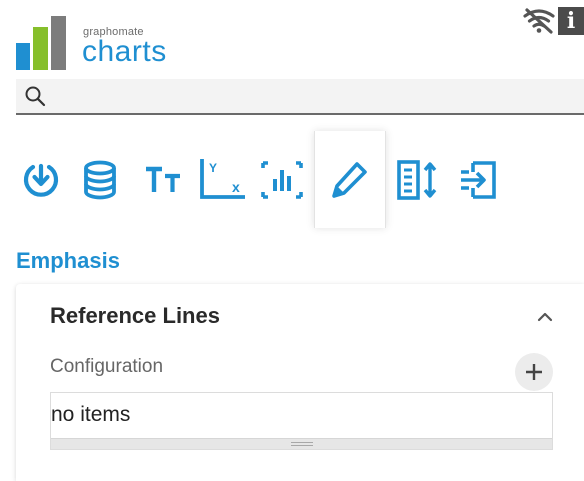  I want to click on axis-y-letter: Y, so click(213, 168).